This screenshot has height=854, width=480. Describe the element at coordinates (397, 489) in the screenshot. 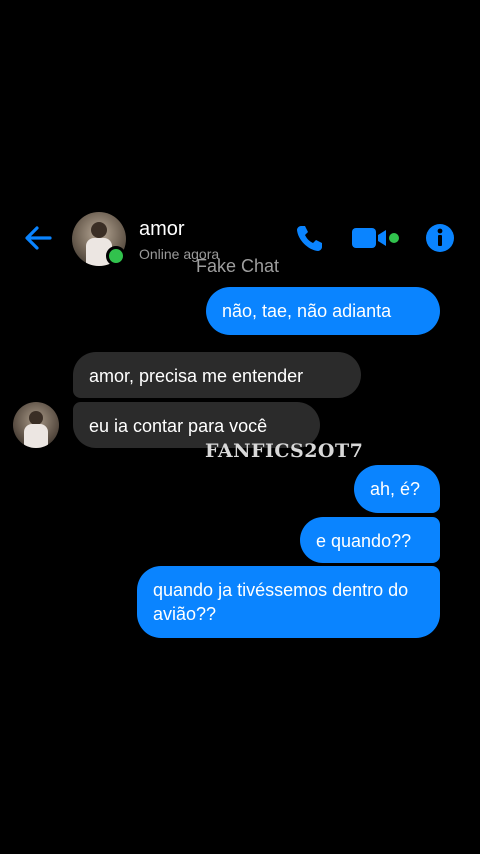

I see `message-bubble-outgoing: ah, é?` at that location.